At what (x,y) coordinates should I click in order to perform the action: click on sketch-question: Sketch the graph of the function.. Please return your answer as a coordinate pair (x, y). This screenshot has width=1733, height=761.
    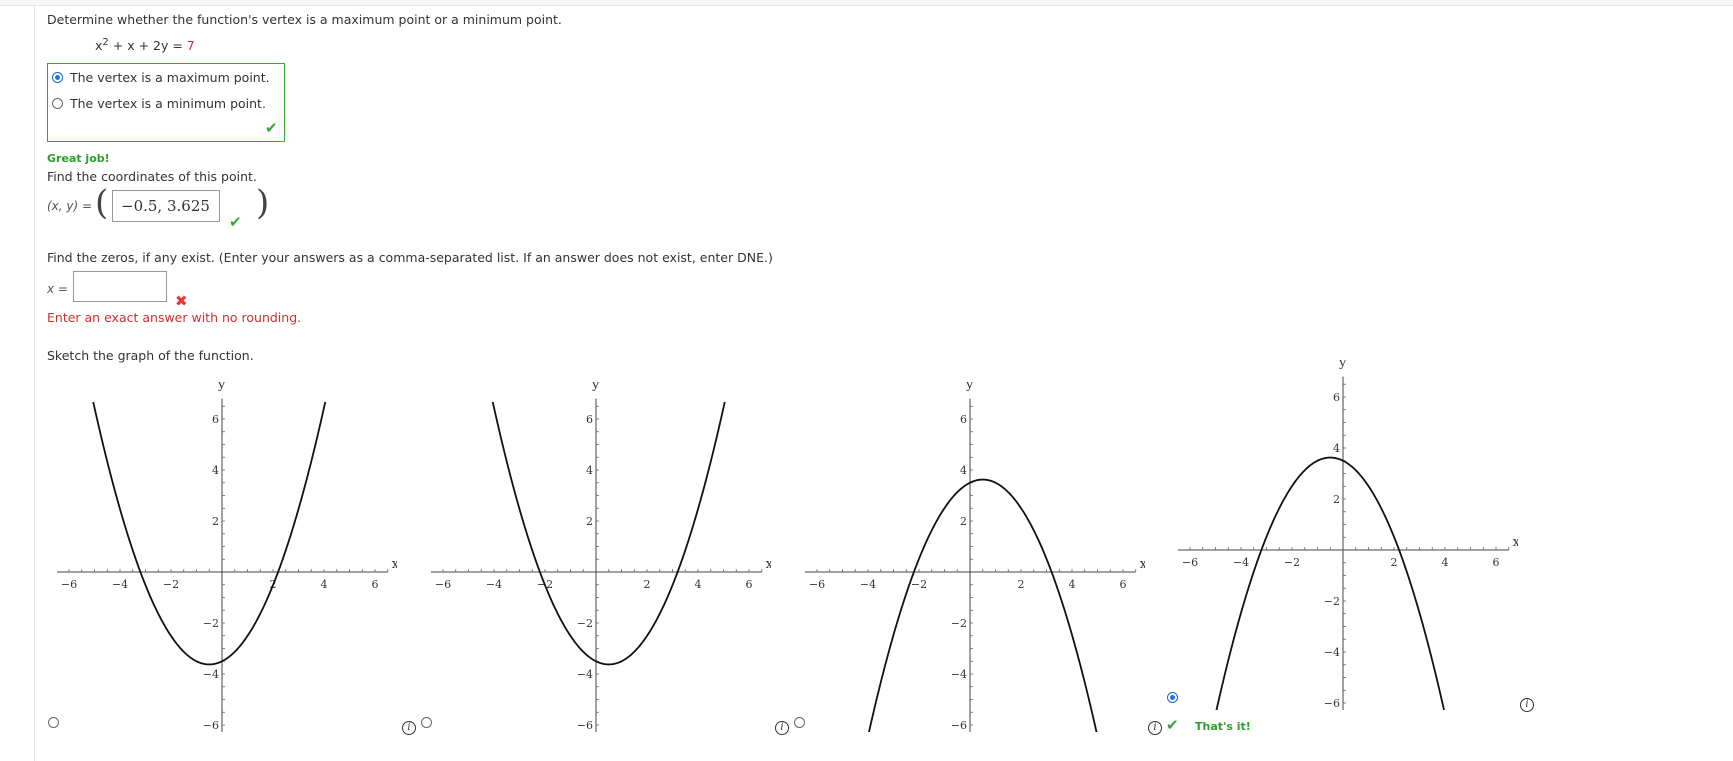
    Looking at the image, I should click on (150, 355).